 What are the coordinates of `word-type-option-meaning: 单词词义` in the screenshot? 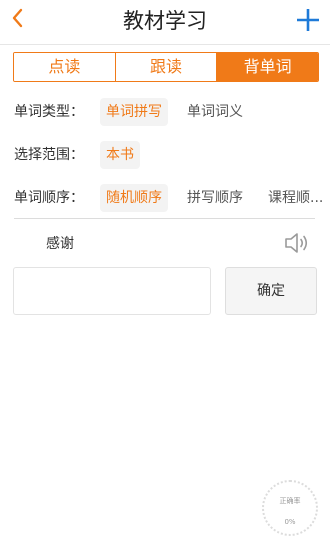 It's located at (215, 112).